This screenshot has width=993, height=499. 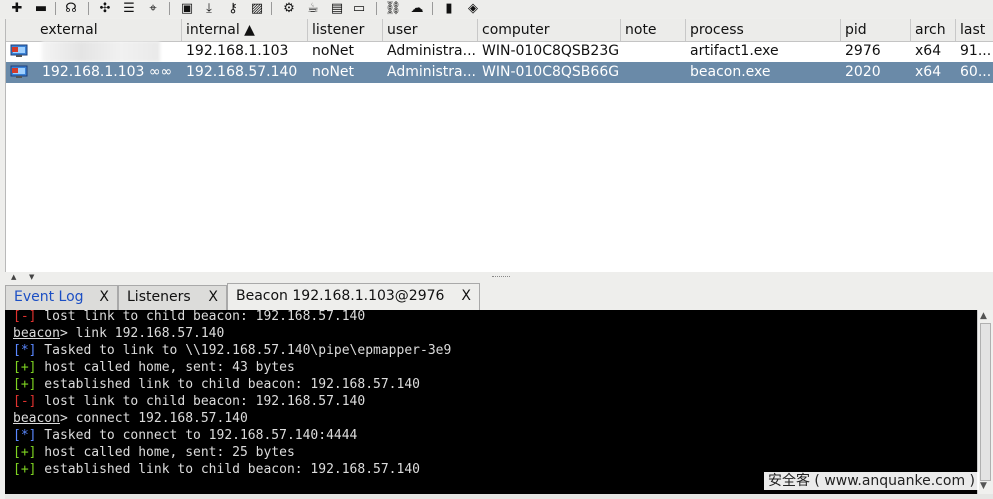 What do you see at coordinates (417, 8) in the screenshot?
I see `cloud-icon: ☁` at bounding box center [417, 8].